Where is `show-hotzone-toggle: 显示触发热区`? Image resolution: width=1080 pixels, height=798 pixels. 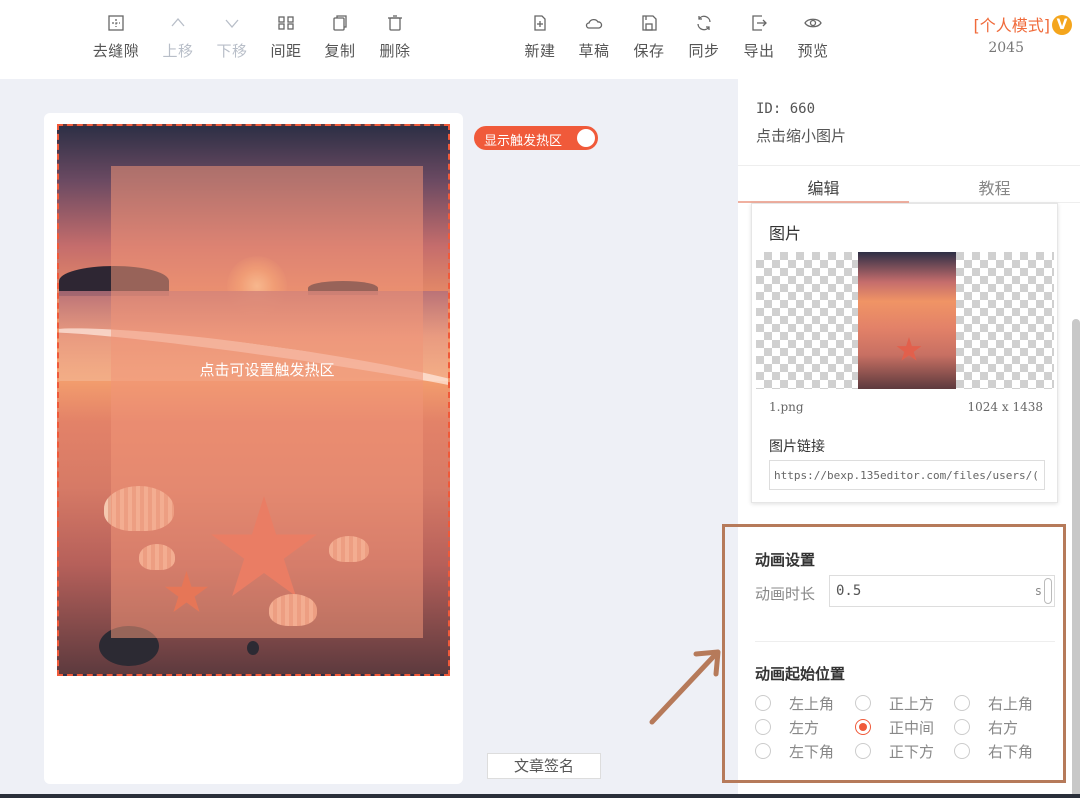
show-hotzone-toggle: 显示触发热区 is located at coordinates (536, 138).